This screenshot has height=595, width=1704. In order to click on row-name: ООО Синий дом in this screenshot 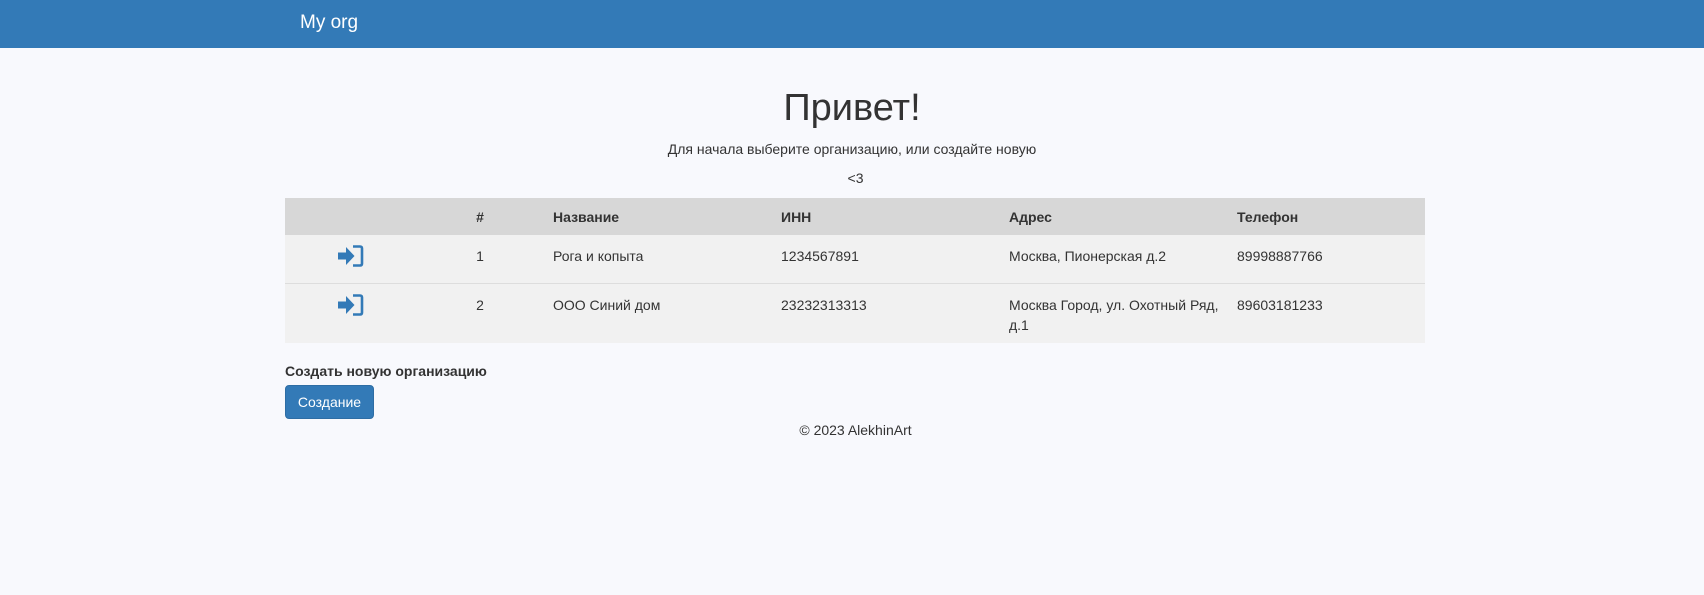, I will do `click(659, 313)`.